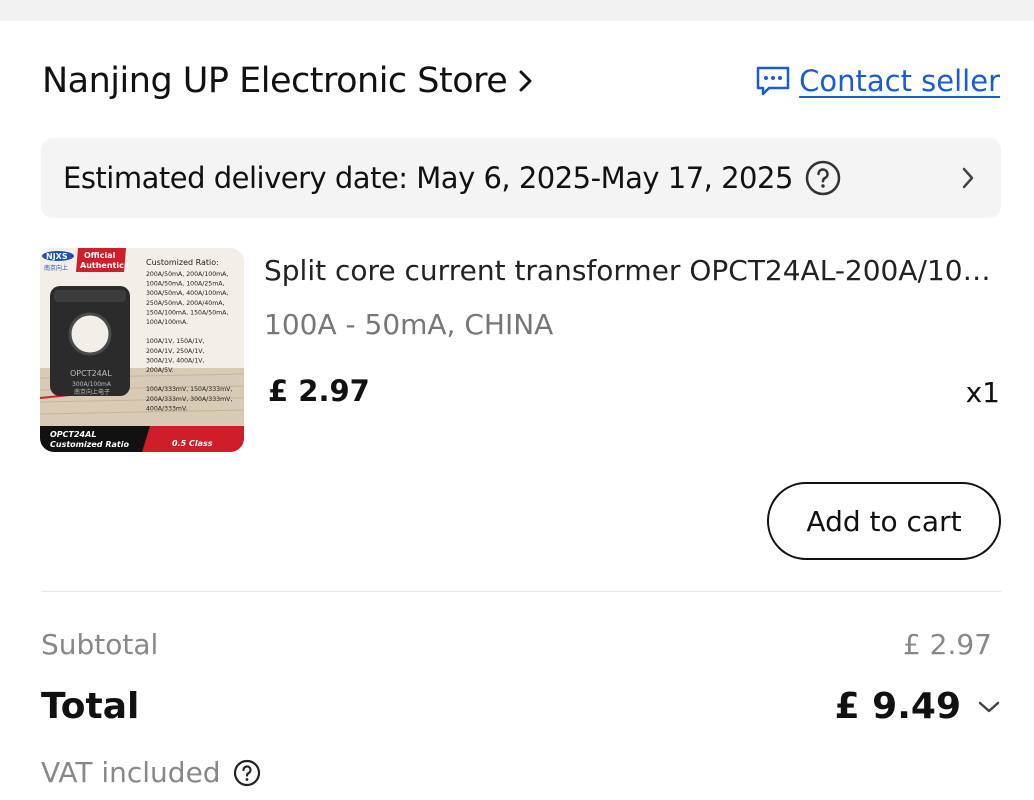 This screenshot has height=800, width=1034. What do you see at coordinates (175, 360) in the screenshot?
I see `ratio-line: 300A/1V, 400A/1V,` at bounding box center [175, 360].